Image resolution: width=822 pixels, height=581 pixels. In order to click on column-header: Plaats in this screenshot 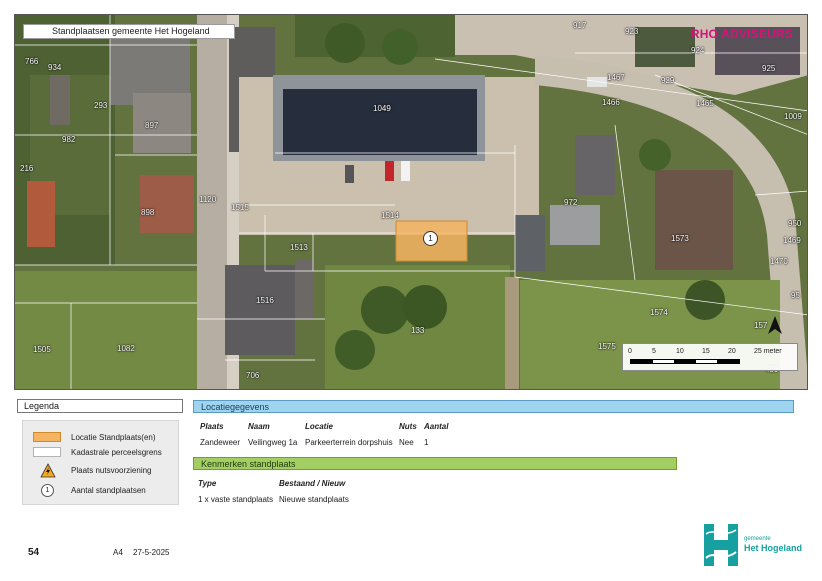, I will do `click(212, 426)`.